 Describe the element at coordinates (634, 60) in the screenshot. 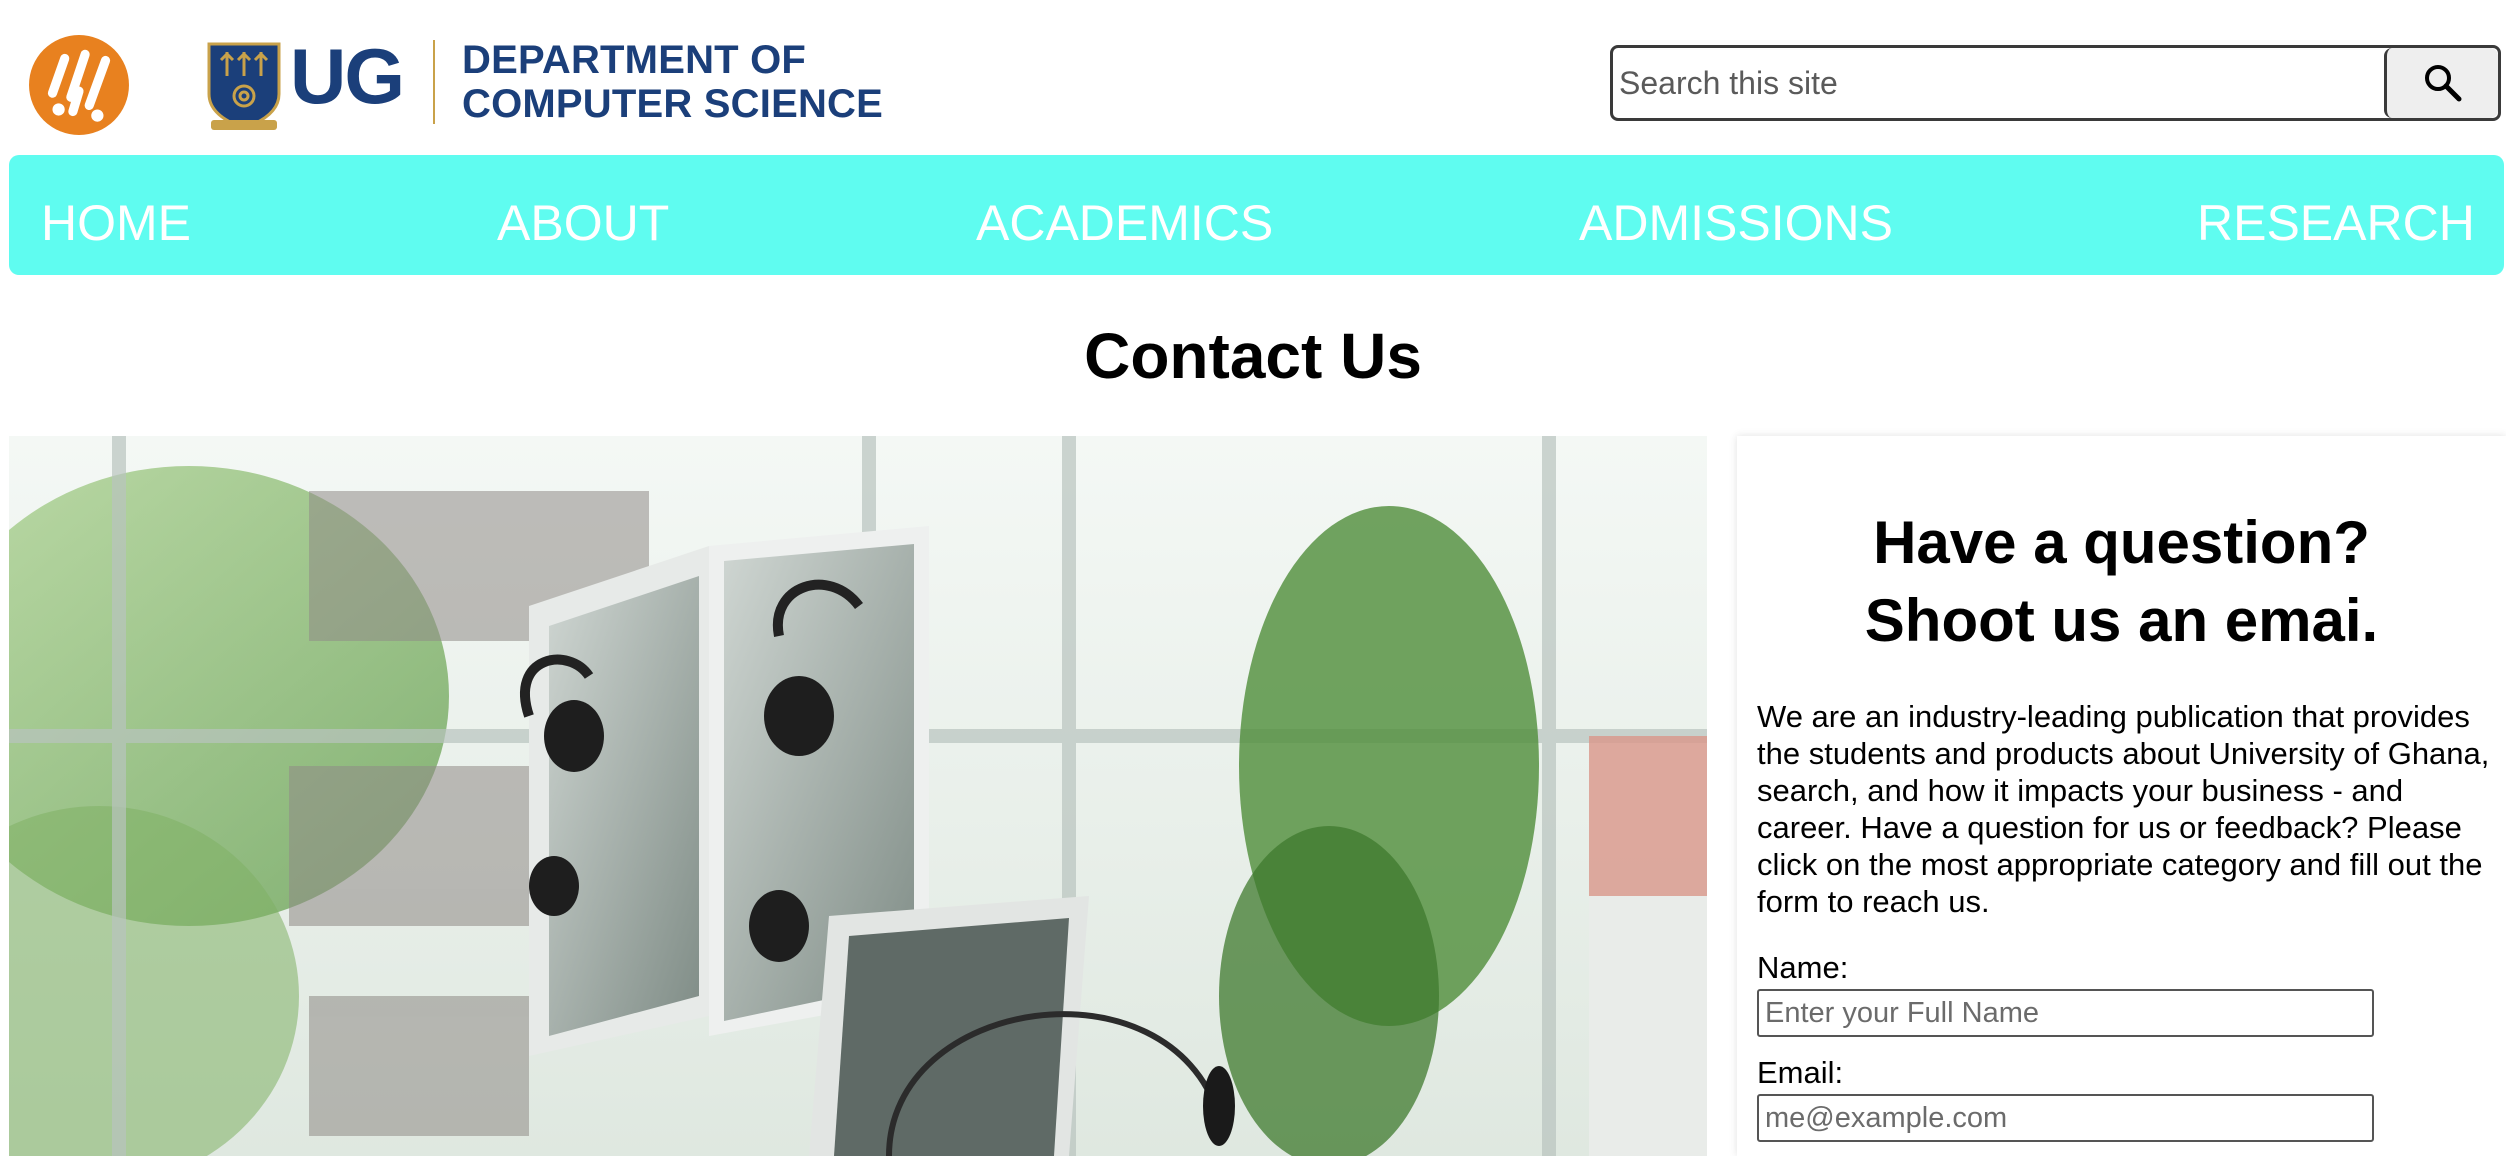

I see `department-name-line1: DEPARTMENT OF` at that location.